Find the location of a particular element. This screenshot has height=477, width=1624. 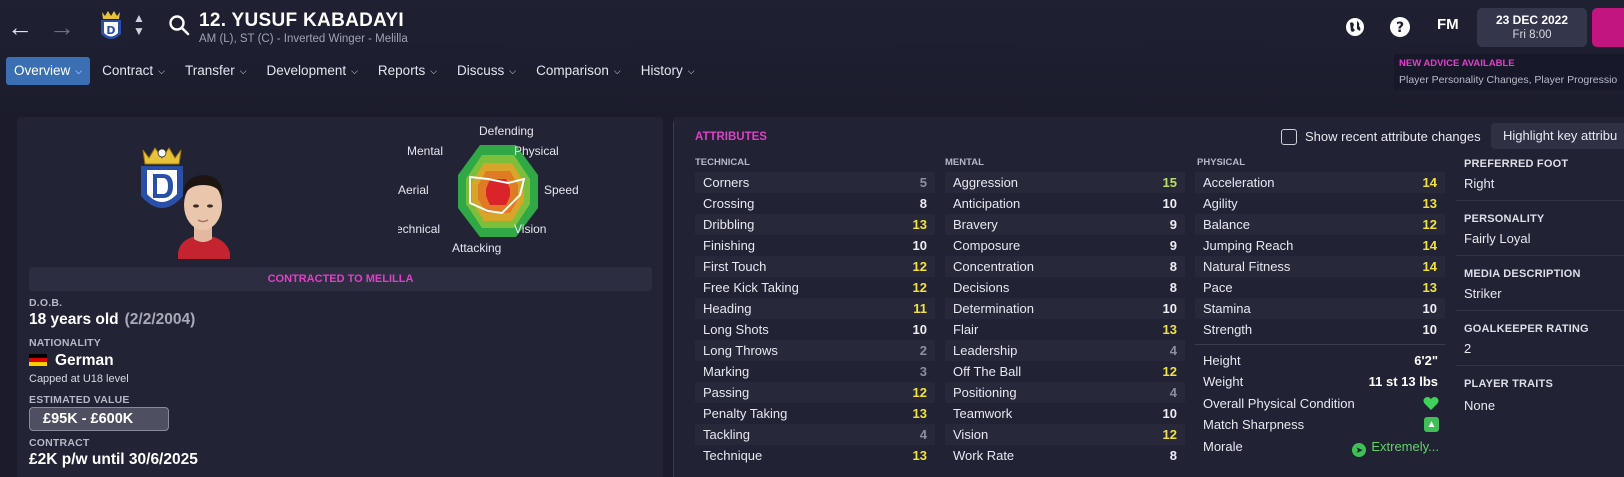

attribute-row: Jumping Reach 14 is located at coordinates (1320, 245).